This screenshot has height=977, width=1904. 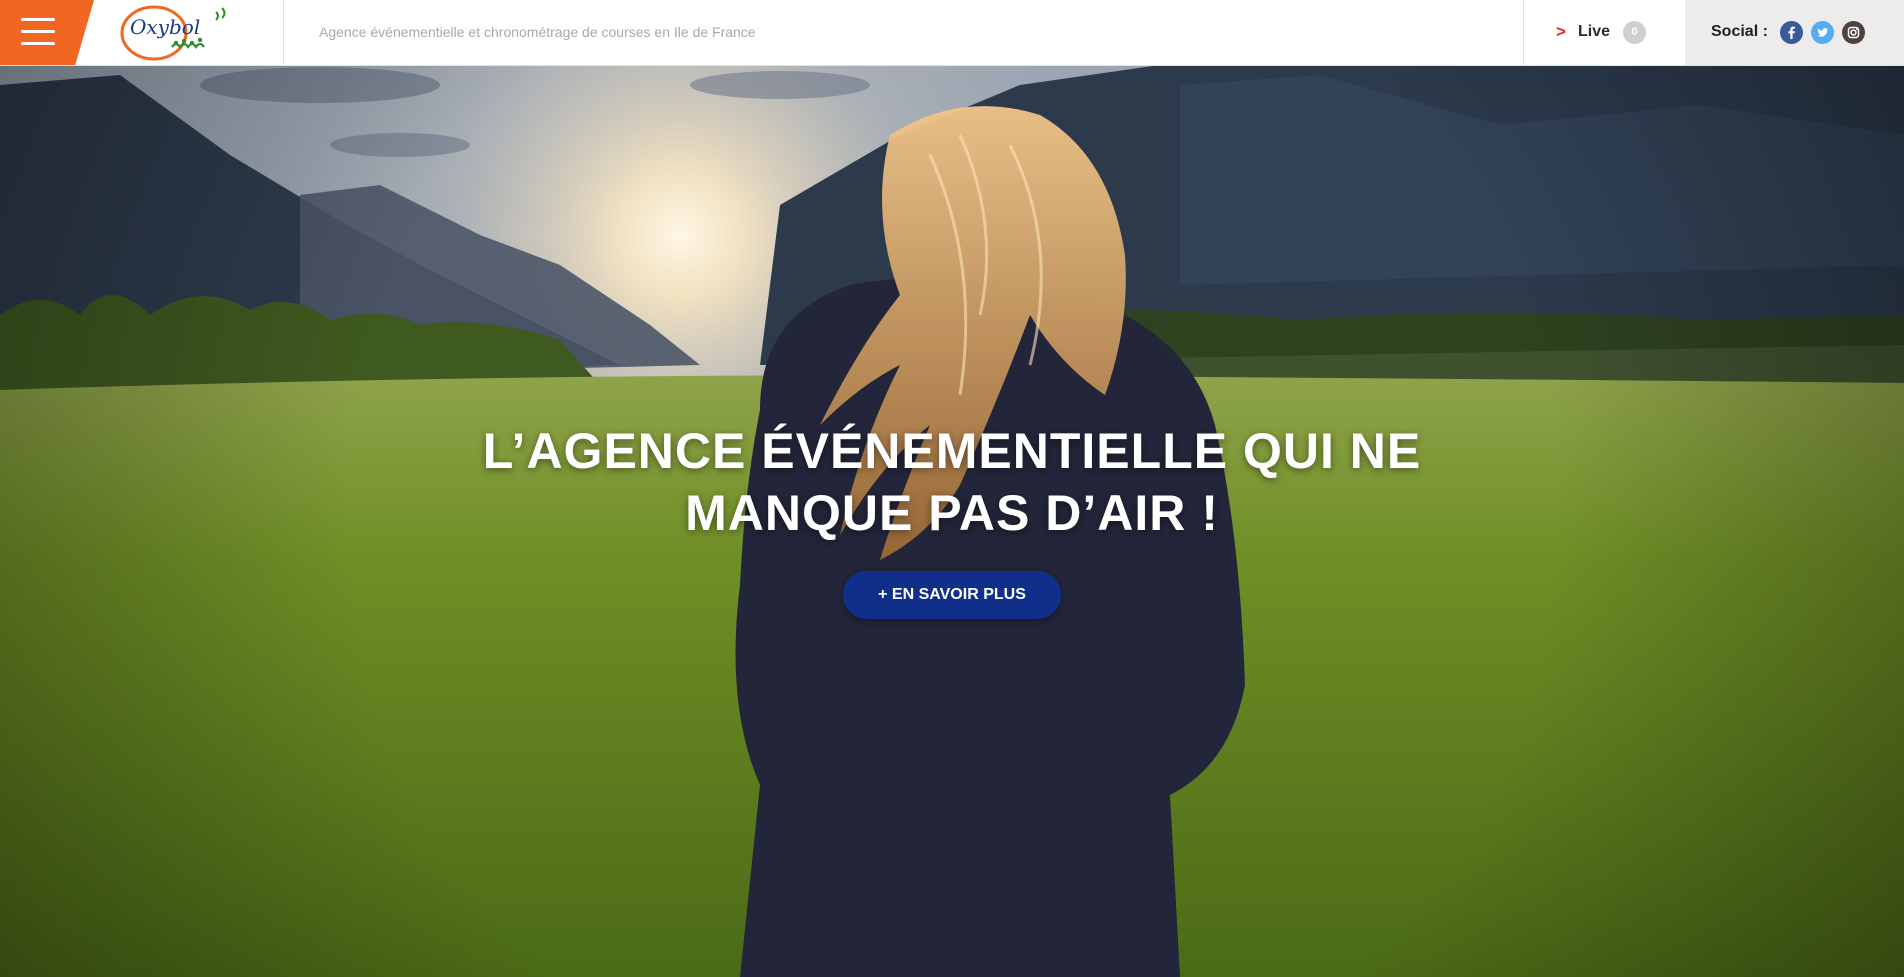 I want to click on hamburger-icon, so click(x=38, y=19).